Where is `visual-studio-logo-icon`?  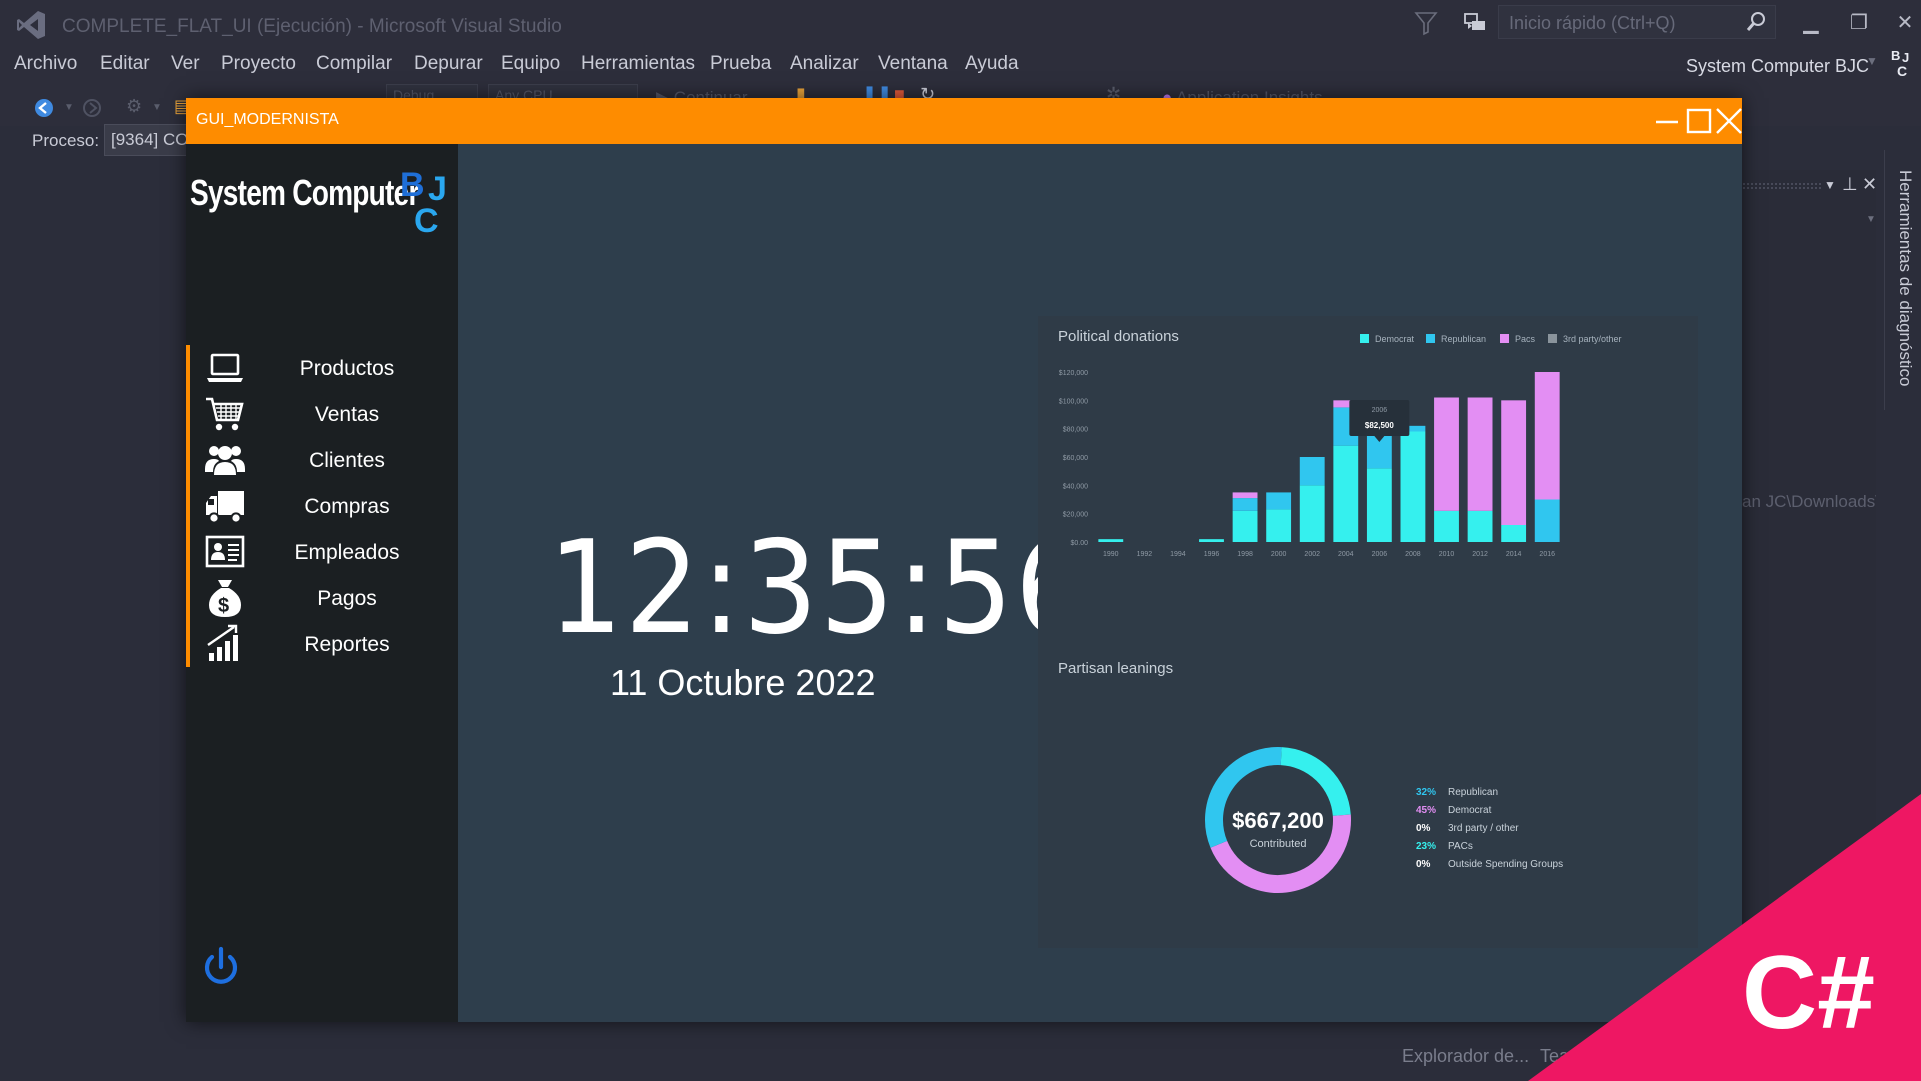 visual-studio-logo-icon is located at coordinates (31, 25).